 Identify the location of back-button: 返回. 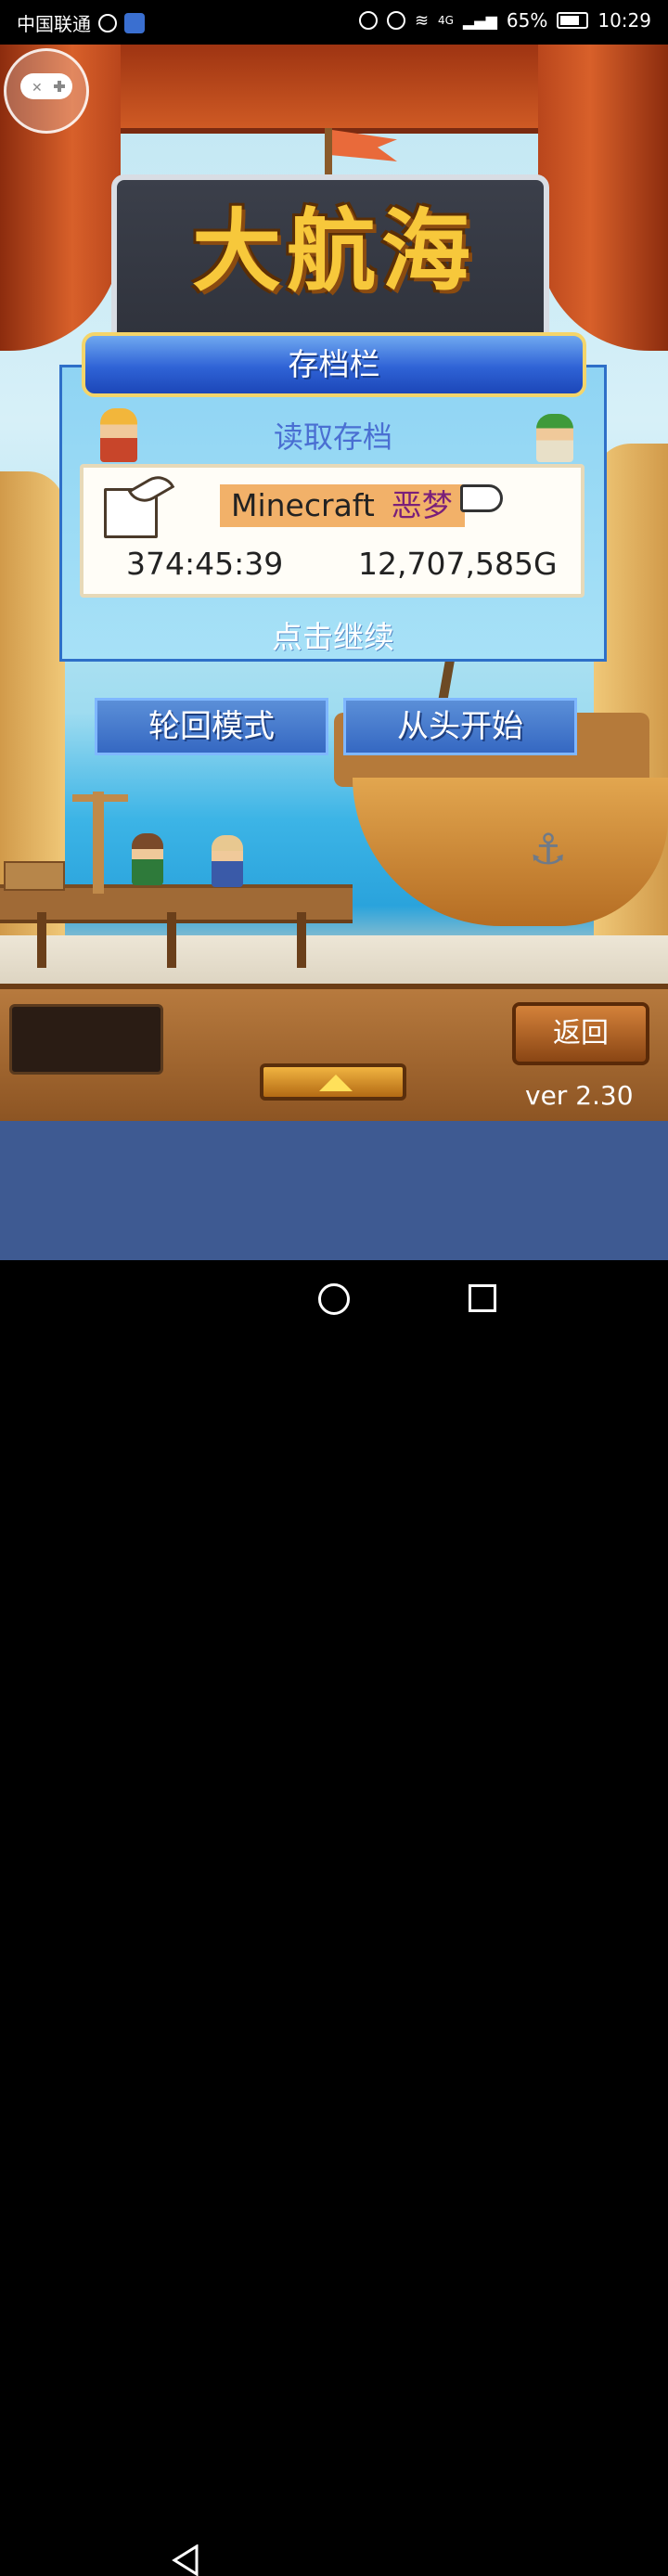
(580, 1034).